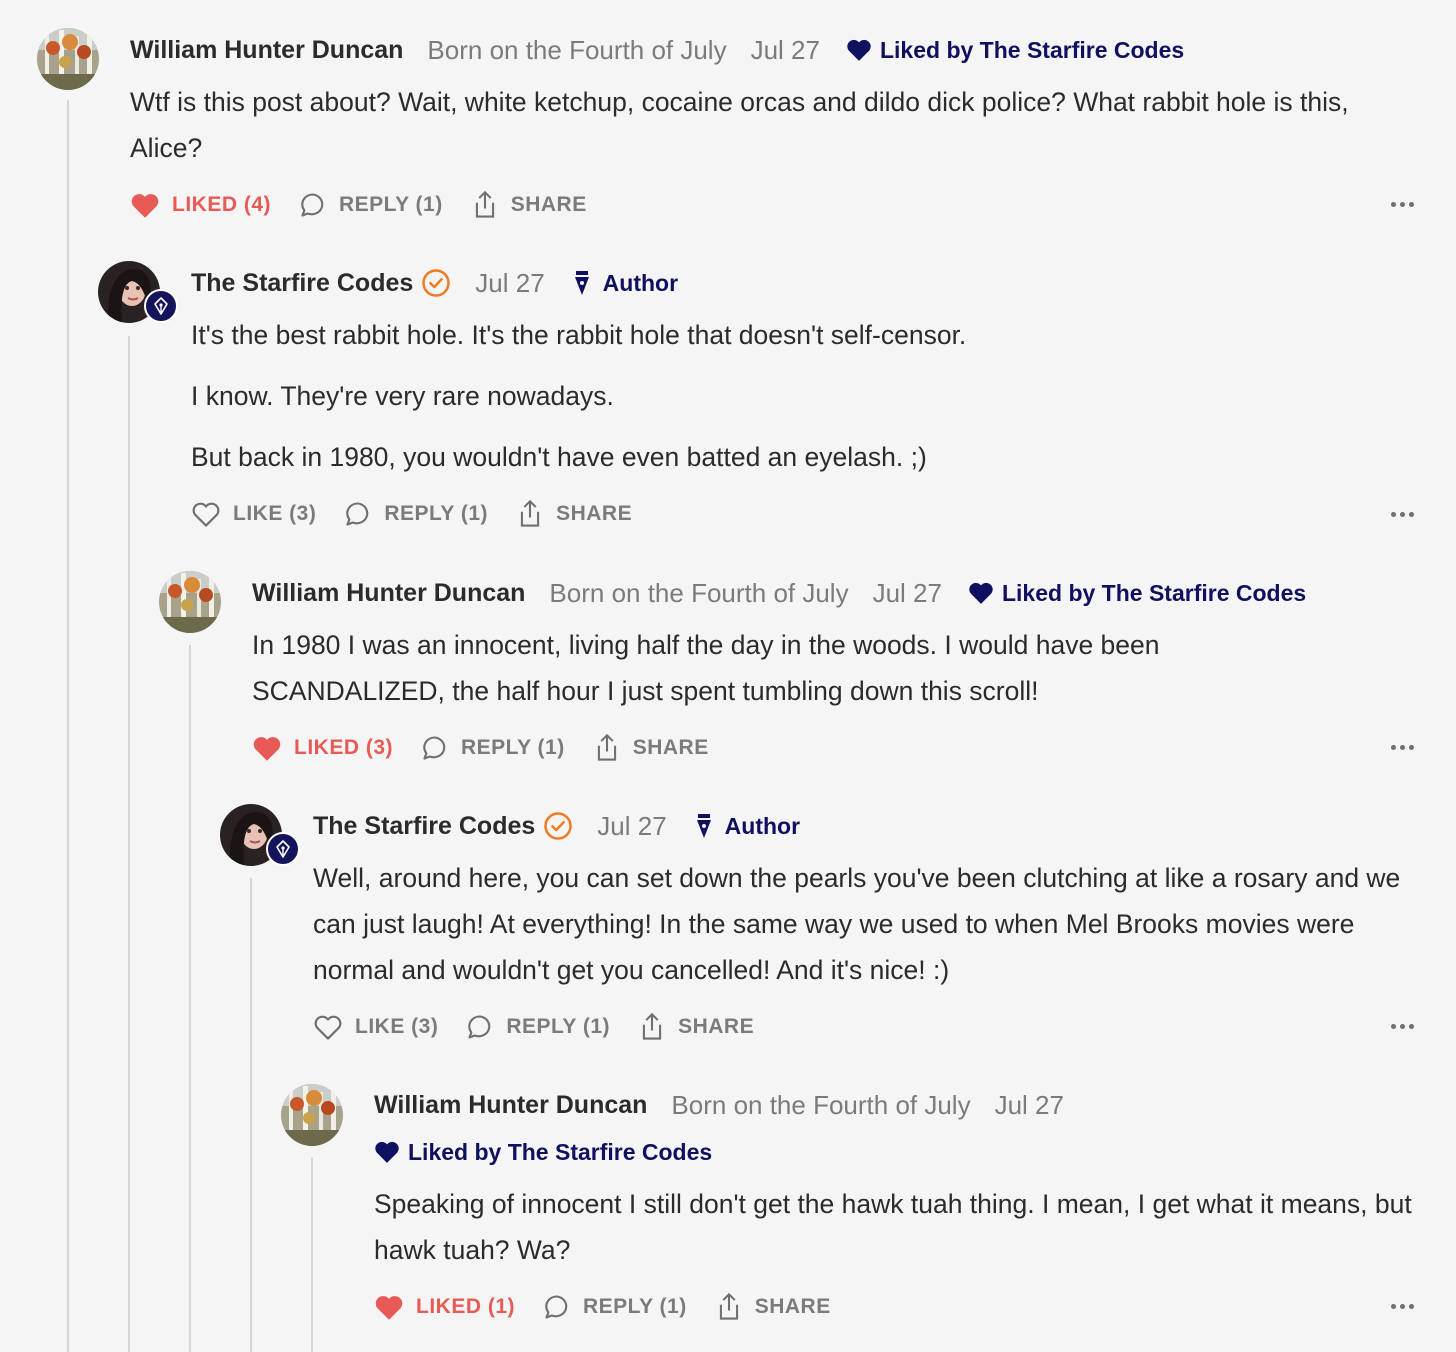 This screenshot has height=1352, width=1456. Describe the element at coordinates (402, 396) in the screenshot. I see `comment-paragraph: I know. They're very rare nowadays.` at that location.